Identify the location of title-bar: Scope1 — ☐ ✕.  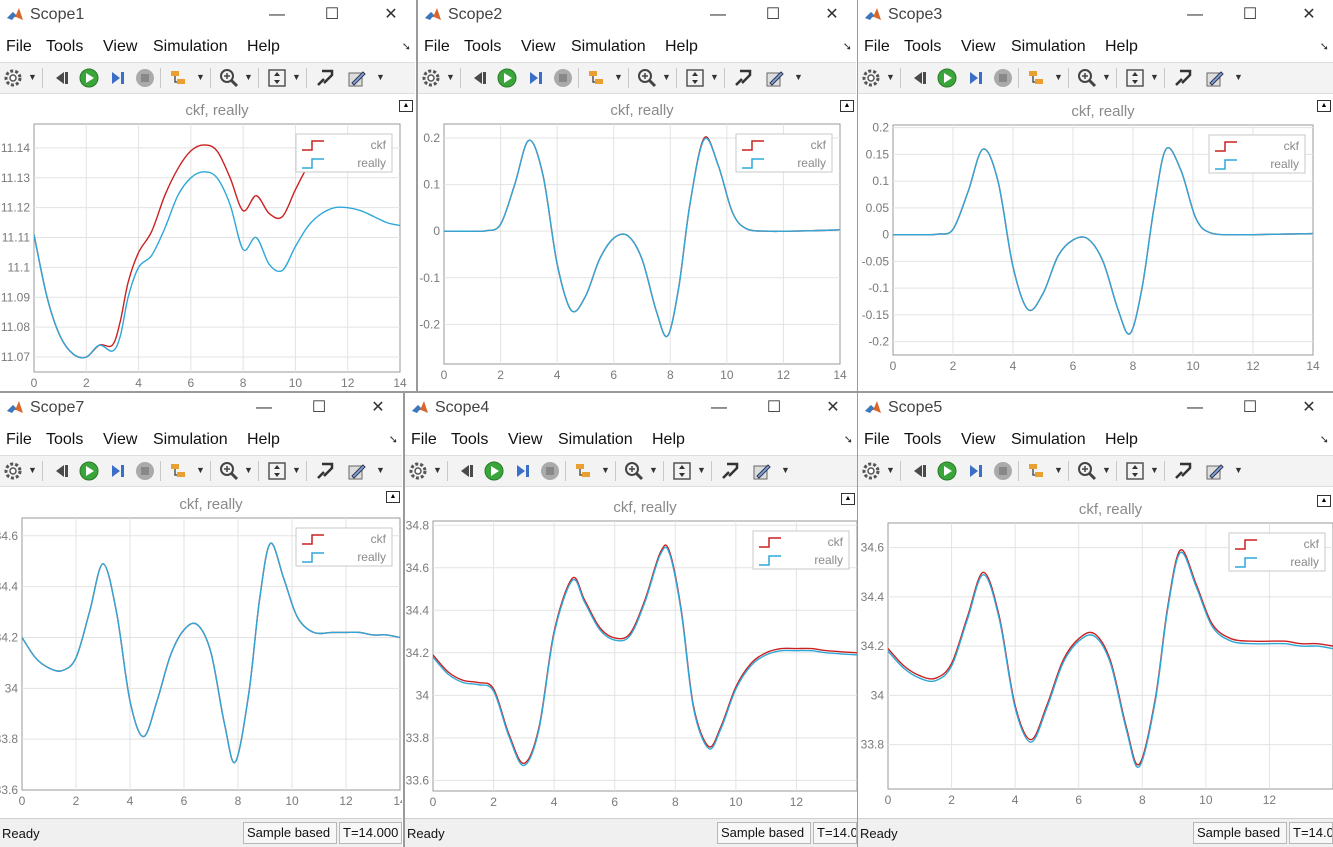
(207, 16).